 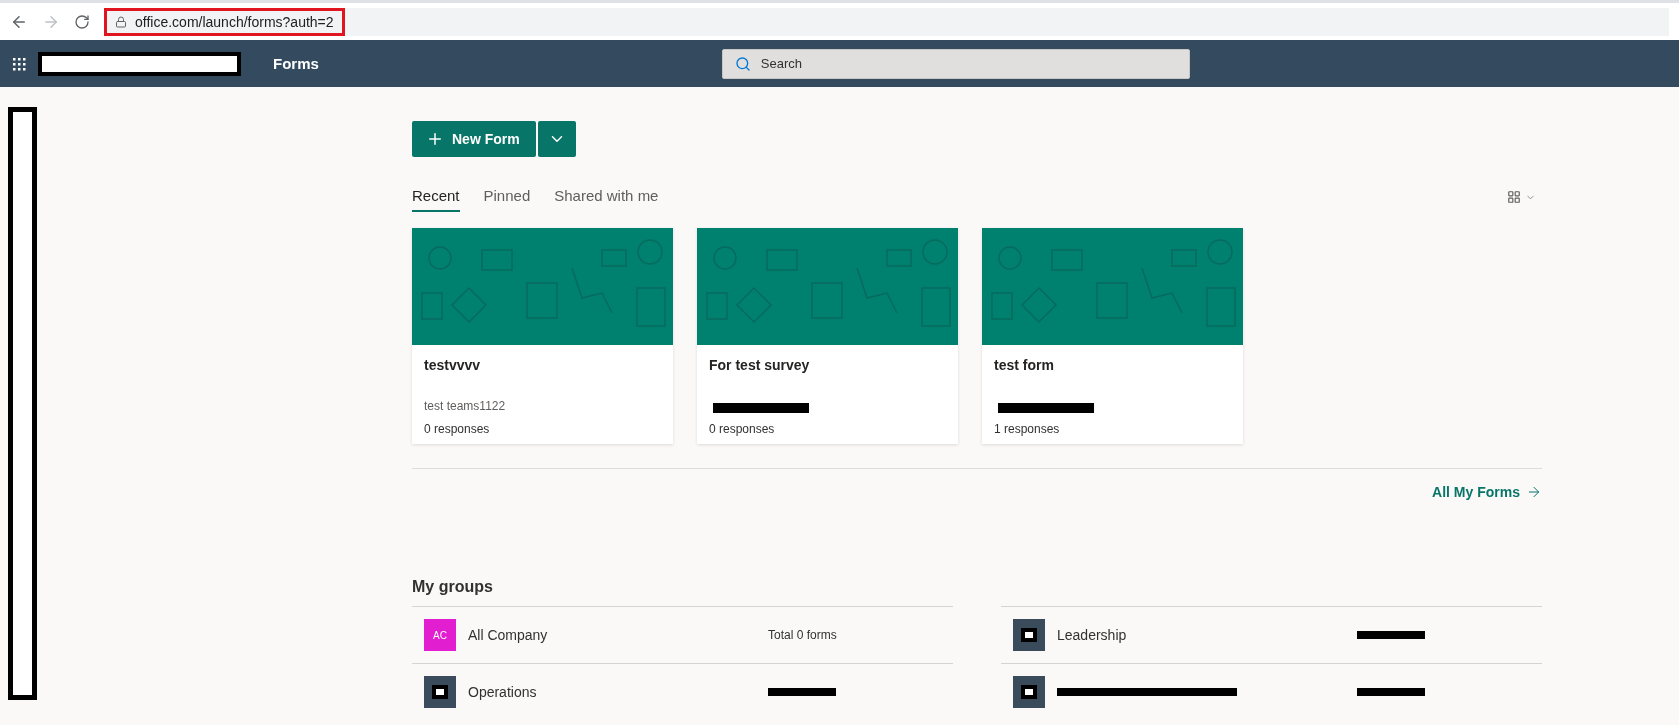 What do you see at coordinates (1207, 635) in the screenshot?
I see `group-name: Leadership` at bounding box center [1207, 635].